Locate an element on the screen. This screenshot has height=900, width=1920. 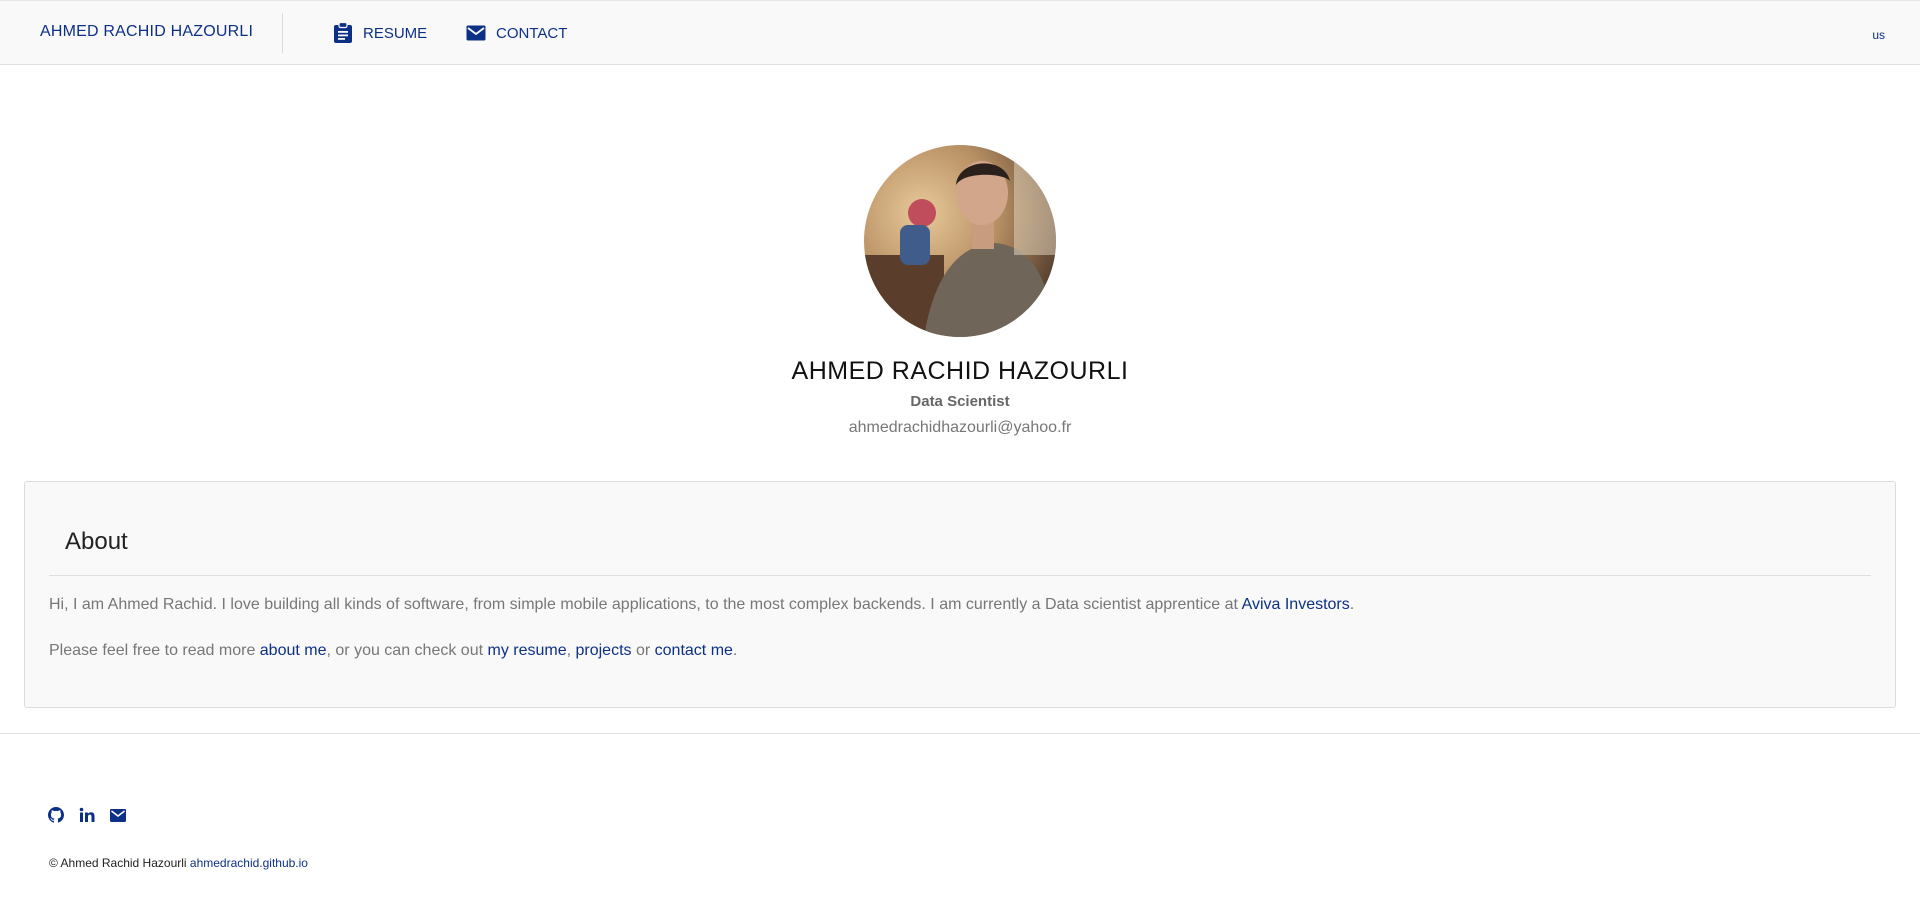
nav-divider is located at coordinates (282, 33).